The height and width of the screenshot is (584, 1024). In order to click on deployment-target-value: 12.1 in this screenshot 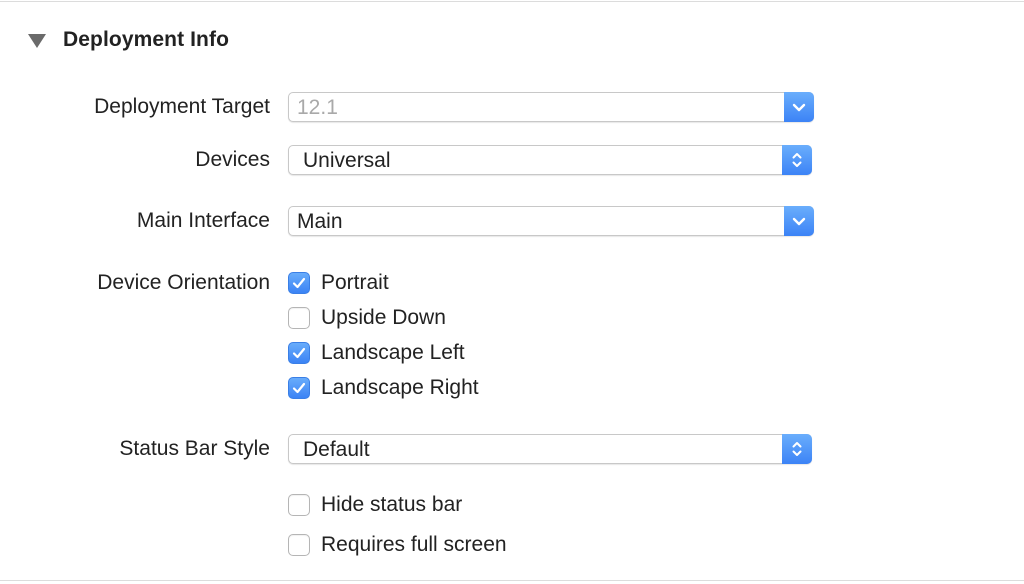, I will do `click(317, 108)`.